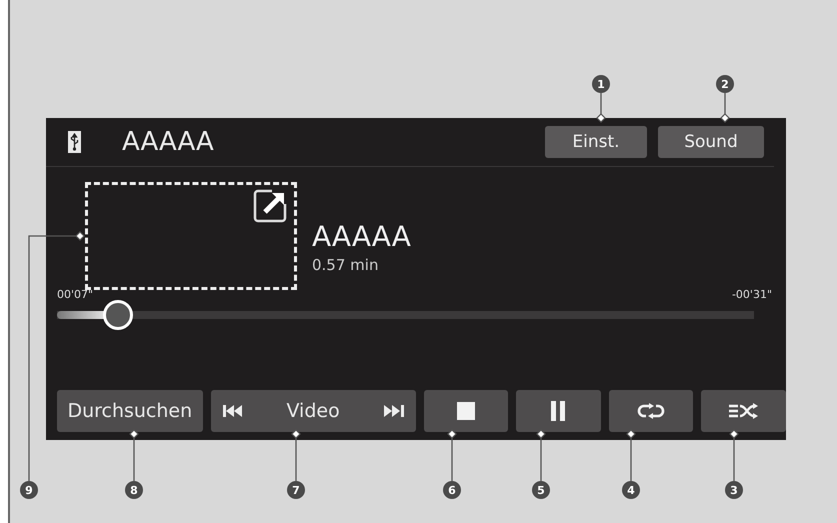 The image size is (837, 523). I want to click on next-icon, so click(394, 411).